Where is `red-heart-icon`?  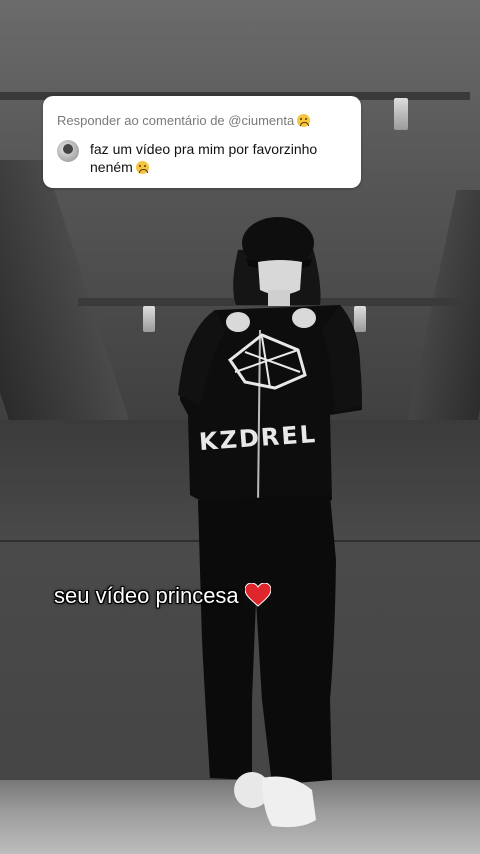
red-heart-icon is located at coordinates (258, 594).